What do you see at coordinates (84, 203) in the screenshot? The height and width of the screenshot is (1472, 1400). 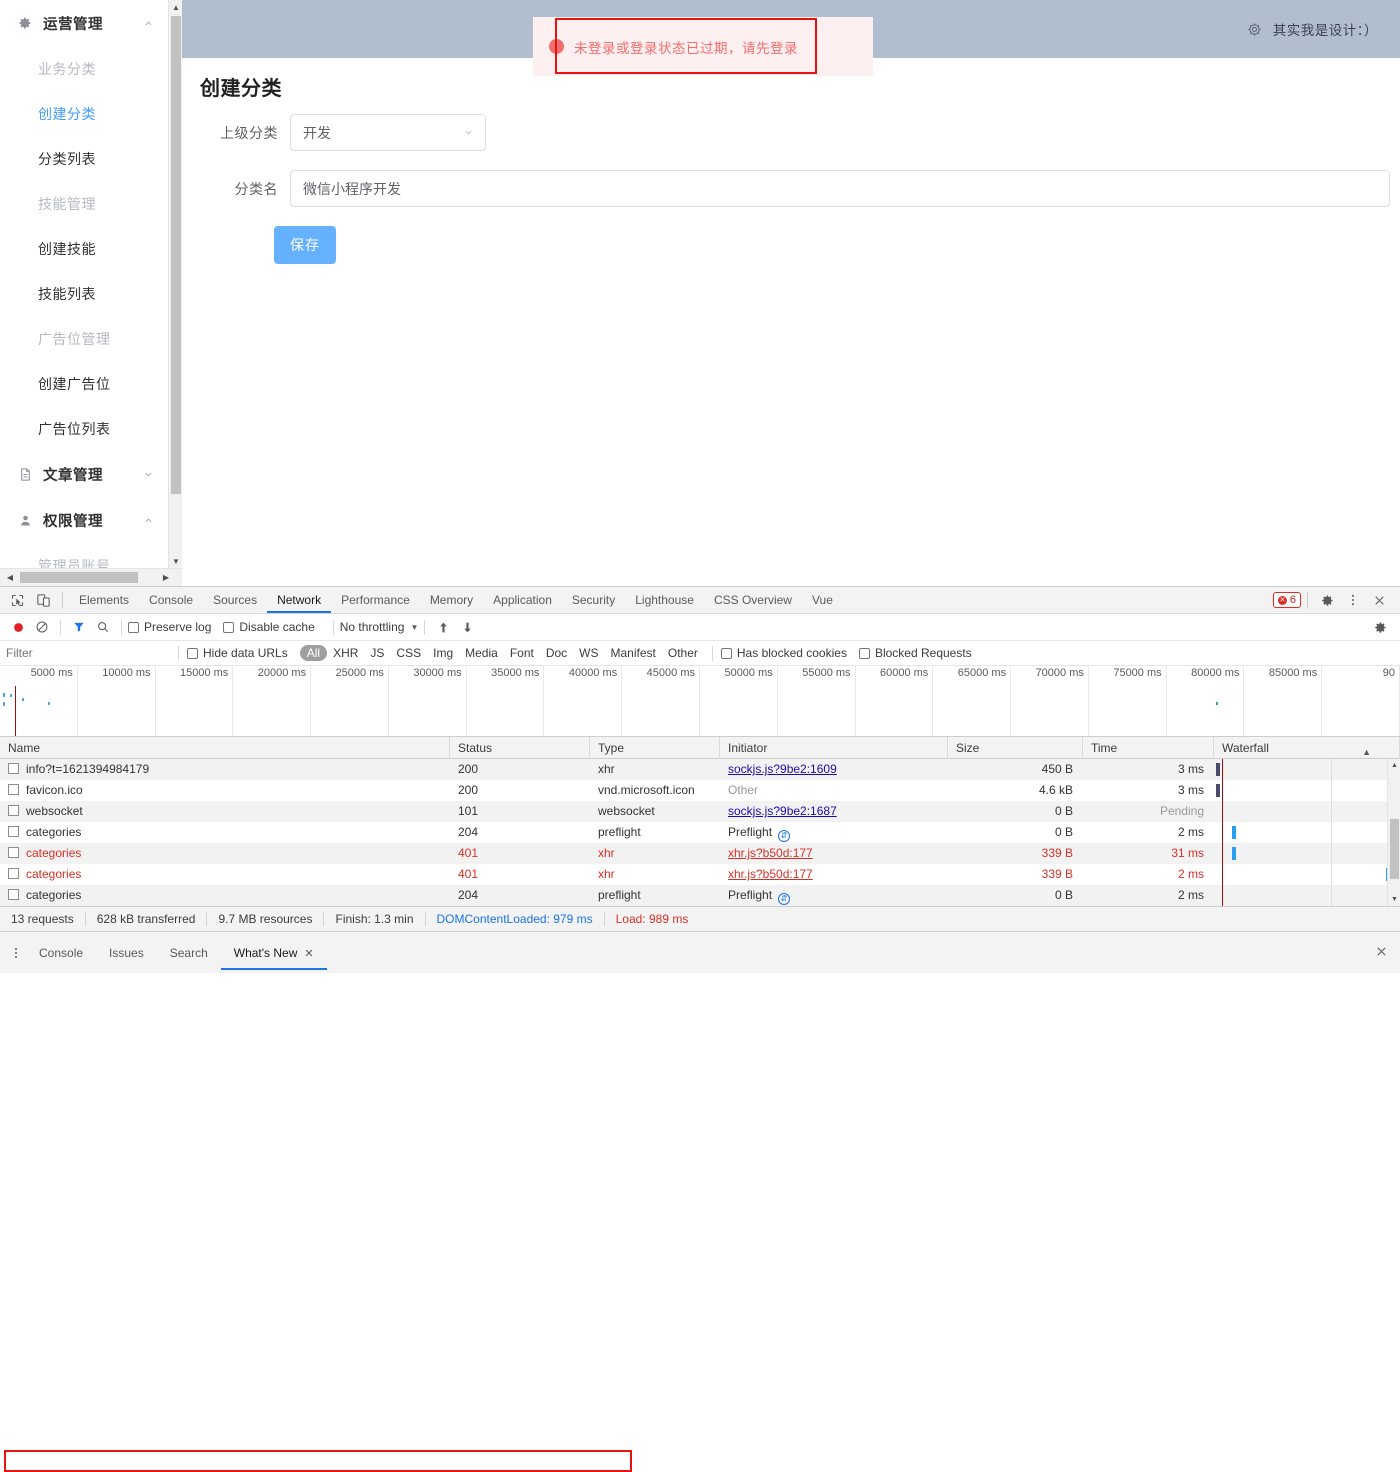 I see `sidebar-item-技能管理: 技能管理` at bounding box center [84, 203].